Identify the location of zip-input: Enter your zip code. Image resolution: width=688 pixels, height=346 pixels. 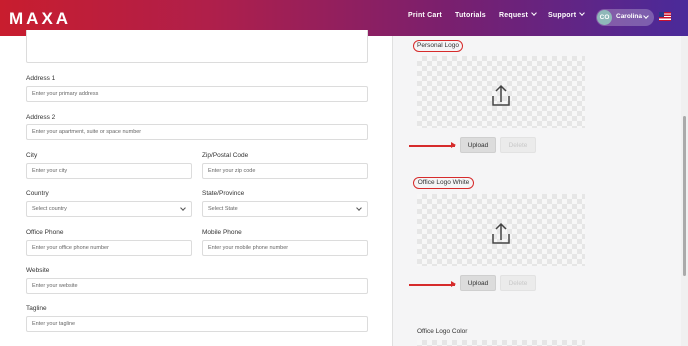
(285, 171).